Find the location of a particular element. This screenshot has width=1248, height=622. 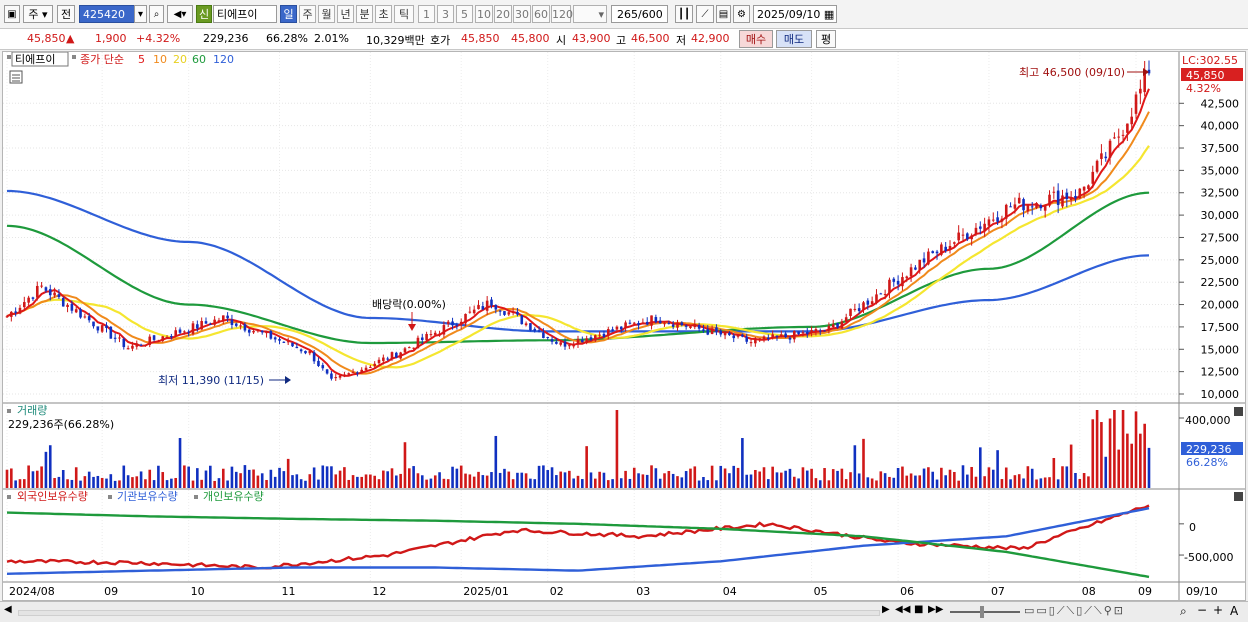

stock-code-input: 425420 is located at coordinates (107, 14).